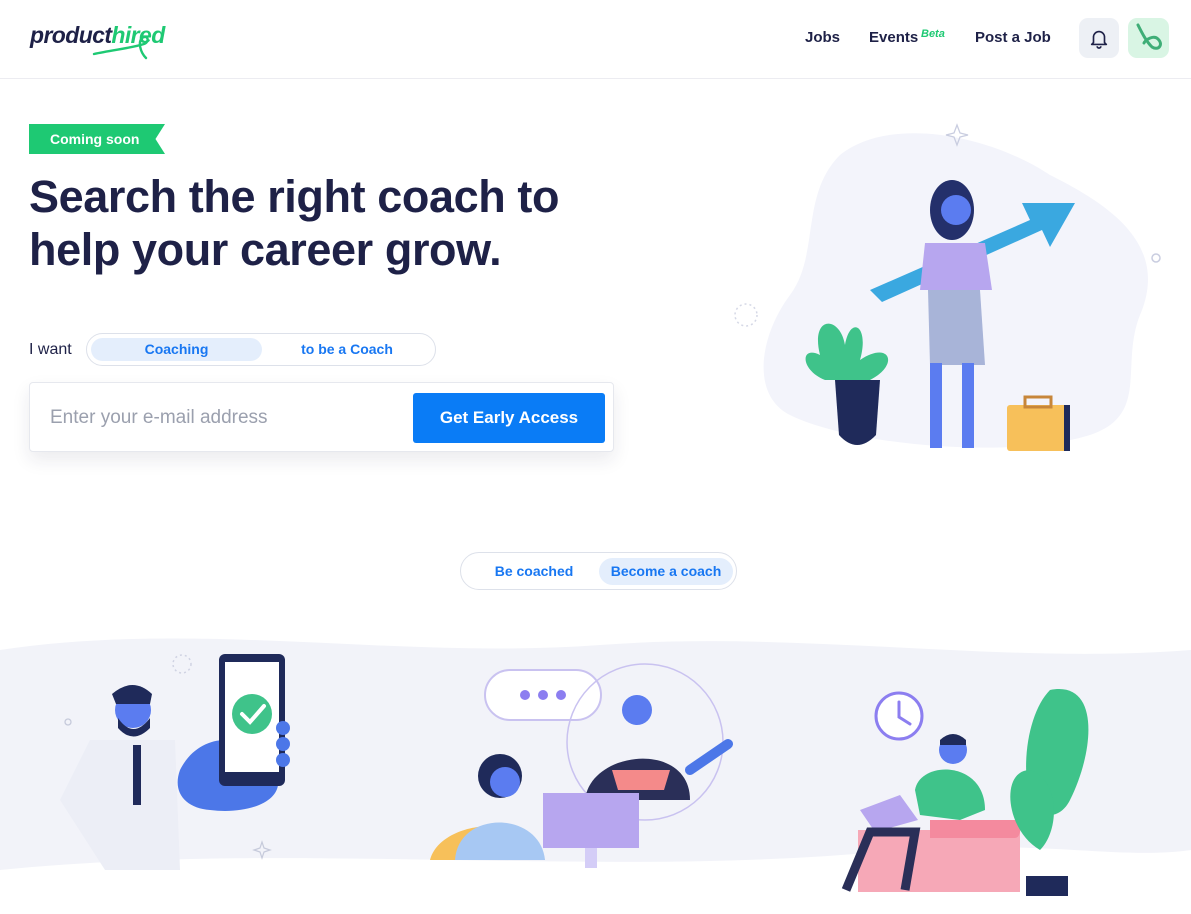 This screenshot has width=1191, height=914. Describe the element at coordinates (97, 139) in the screenshot. I see `coming-soon-badge: Coming soon` at that location.